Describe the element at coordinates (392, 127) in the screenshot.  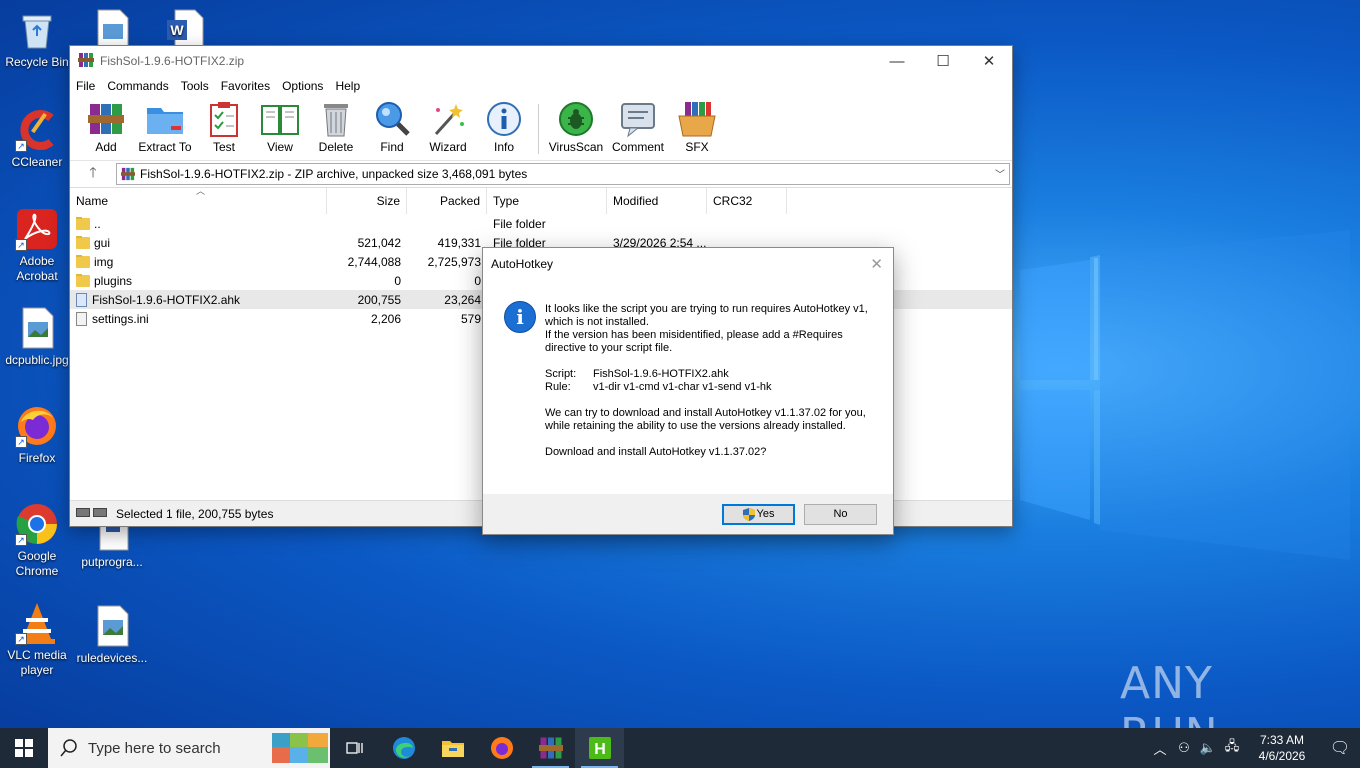
I see `find-button: Find` at that location.